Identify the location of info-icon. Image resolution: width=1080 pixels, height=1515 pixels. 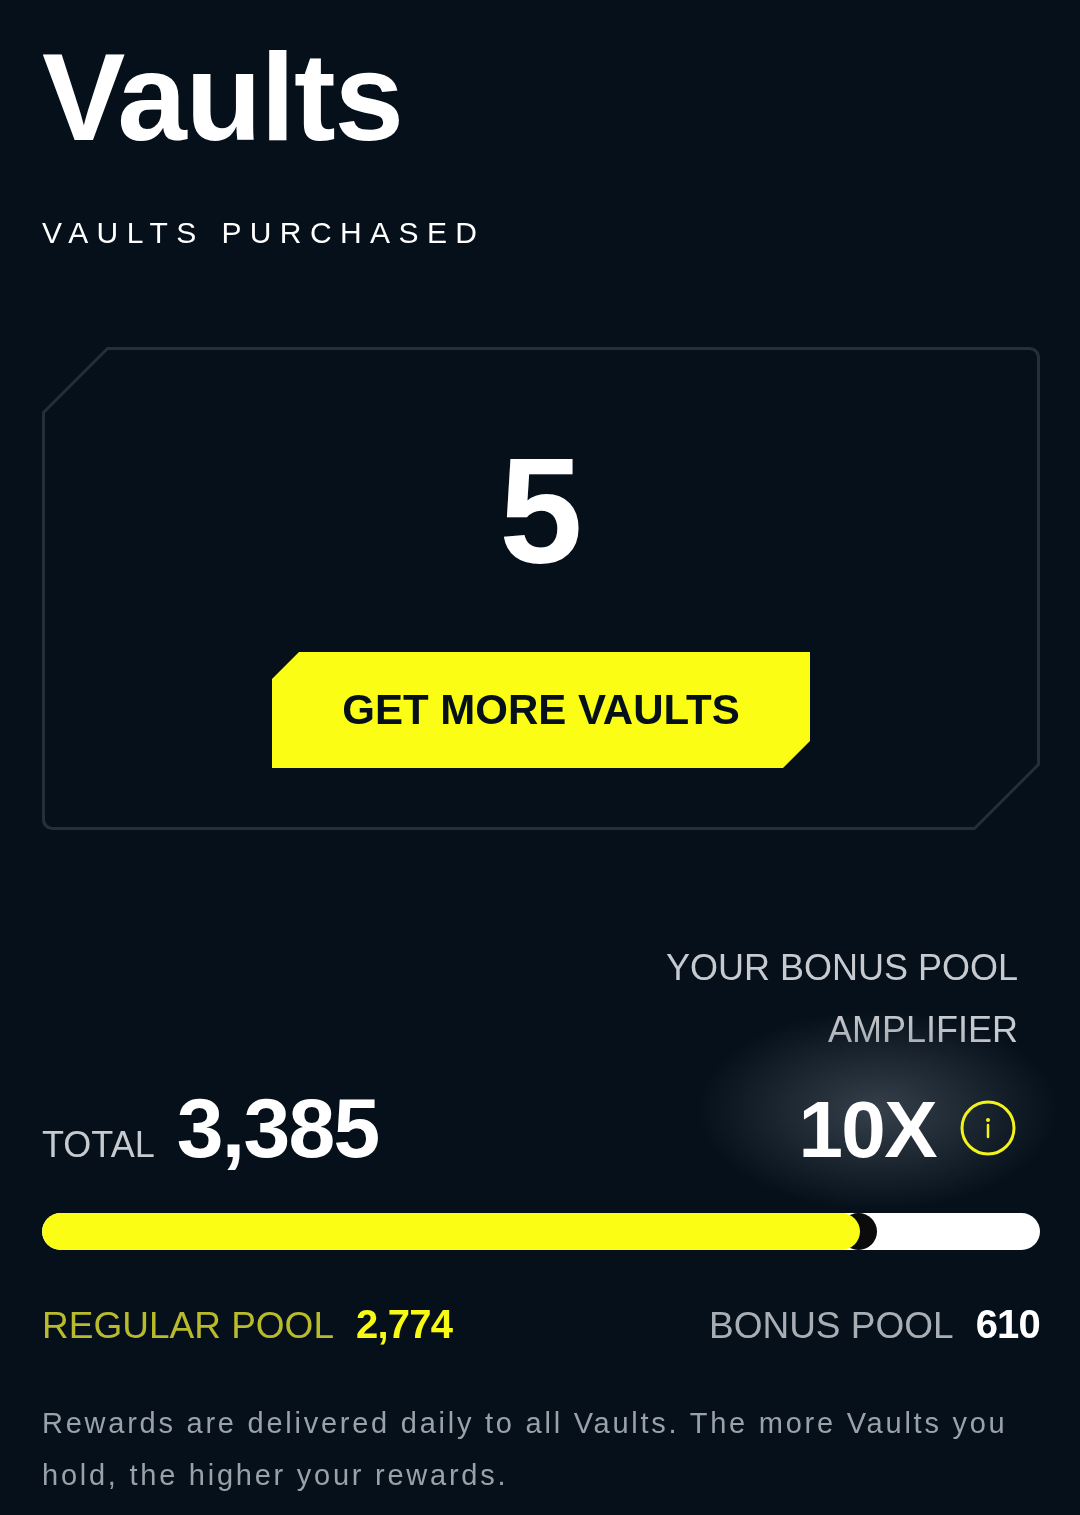
(988, 1128).